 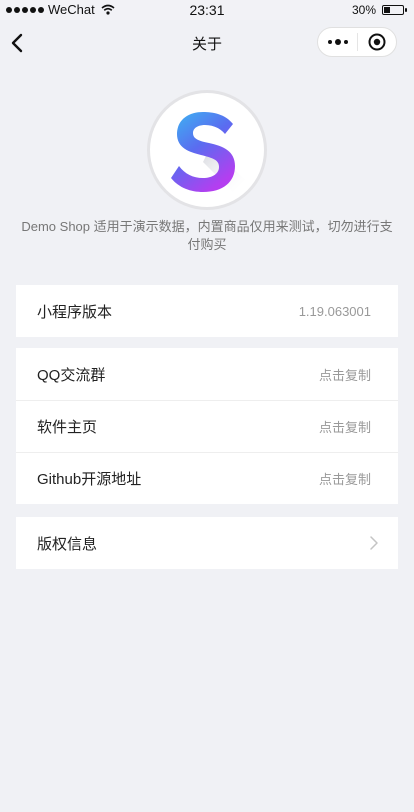 I want to click on qq-group-row: QQ交流群 点击复制, so click(x=207, y=374).